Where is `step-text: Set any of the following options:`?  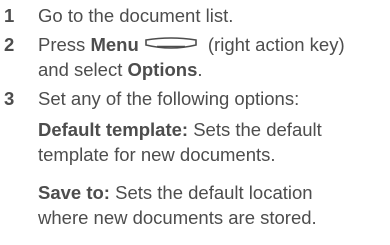
step-text: Set any of the following options: is located at coordinates (213, 98).